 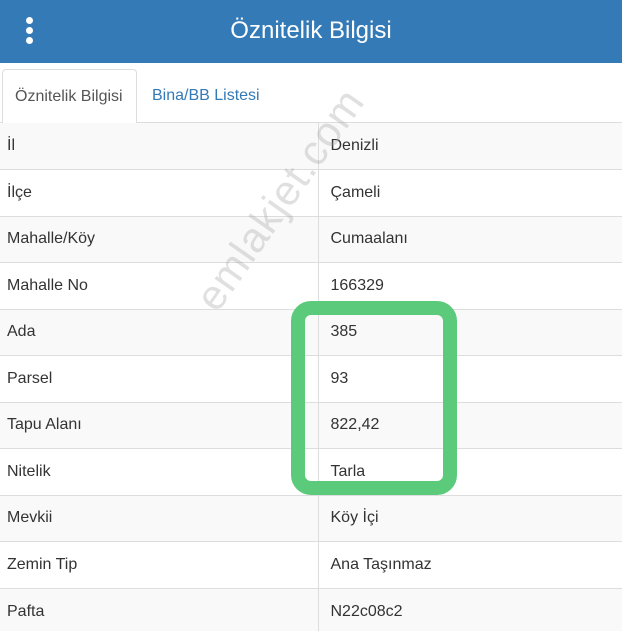 I want to click on attribute-key: Zemin Tip, so click(x=159, y=564).